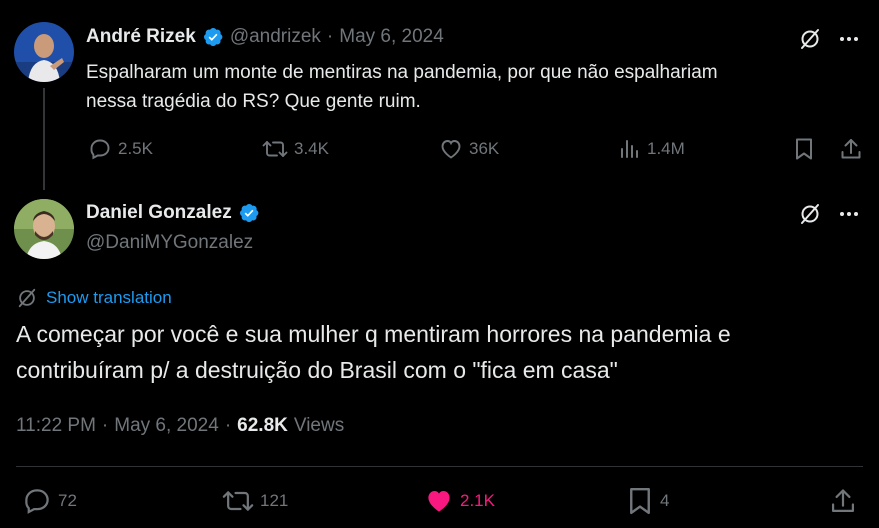 The image size is (879, 528). I want to click on repost-count: 121, so click(274, 500).